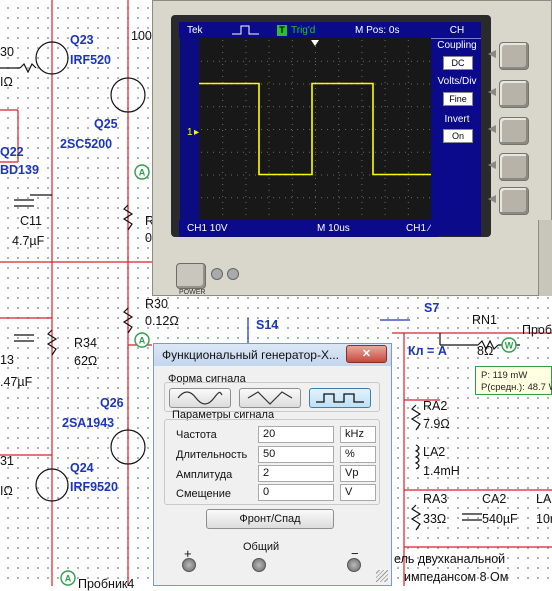  I want to click on param-label-offset: Смещение, so click(204, 494).